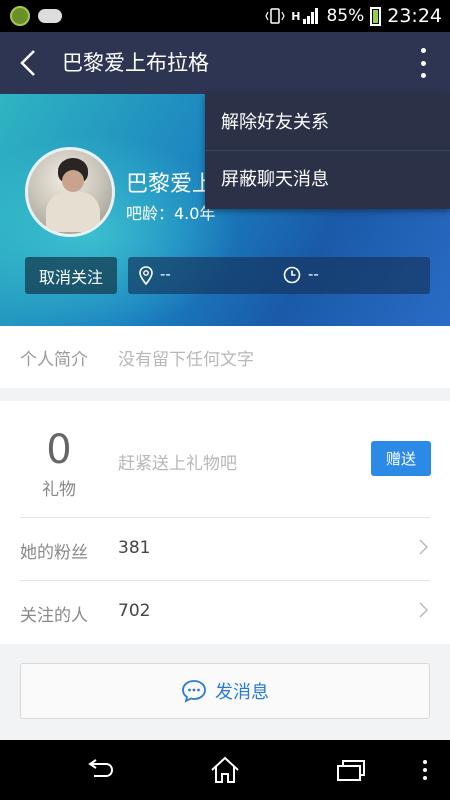 The height and width of the screenshot is (800, 450). What do you see at coordinates (345, 16) in the screenshot?
I see `battery-percent: 85%` at bounding box center [345, 16].